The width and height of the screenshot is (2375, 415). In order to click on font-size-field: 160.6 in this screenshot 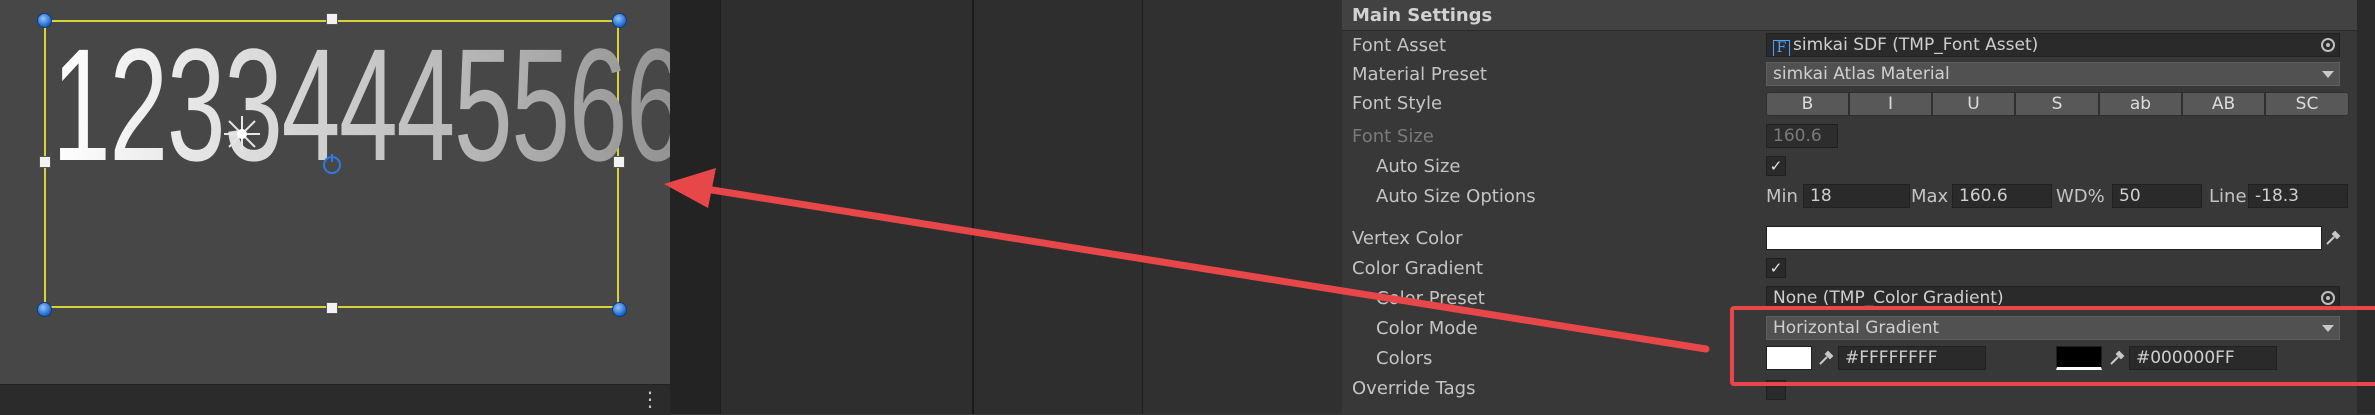, I will do `click(1802, 136)`.